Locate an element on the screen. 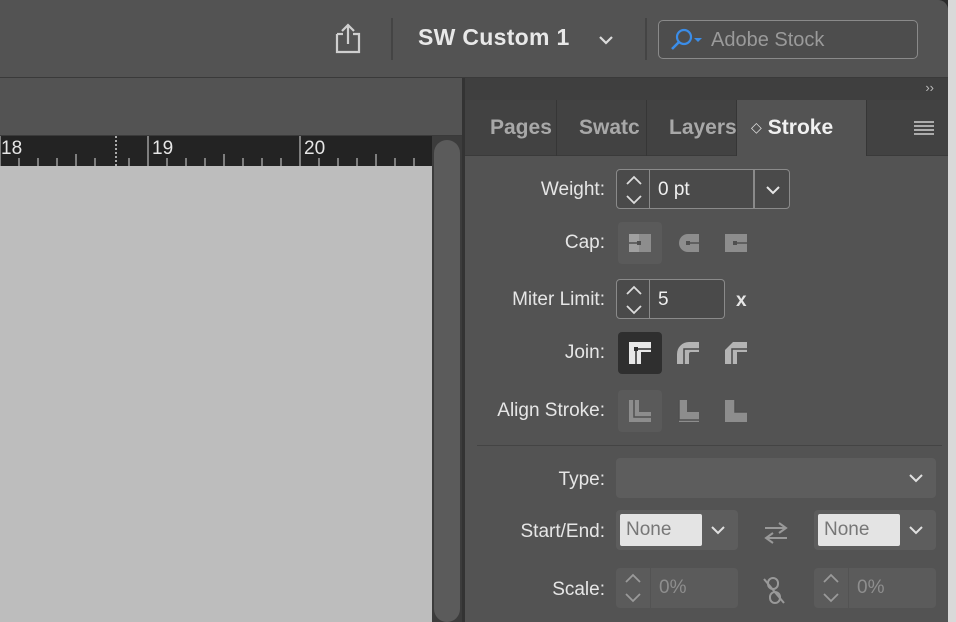 This screenshot has width=956, height=622. ruler-label: 18 is located at coordinates (12, 148).